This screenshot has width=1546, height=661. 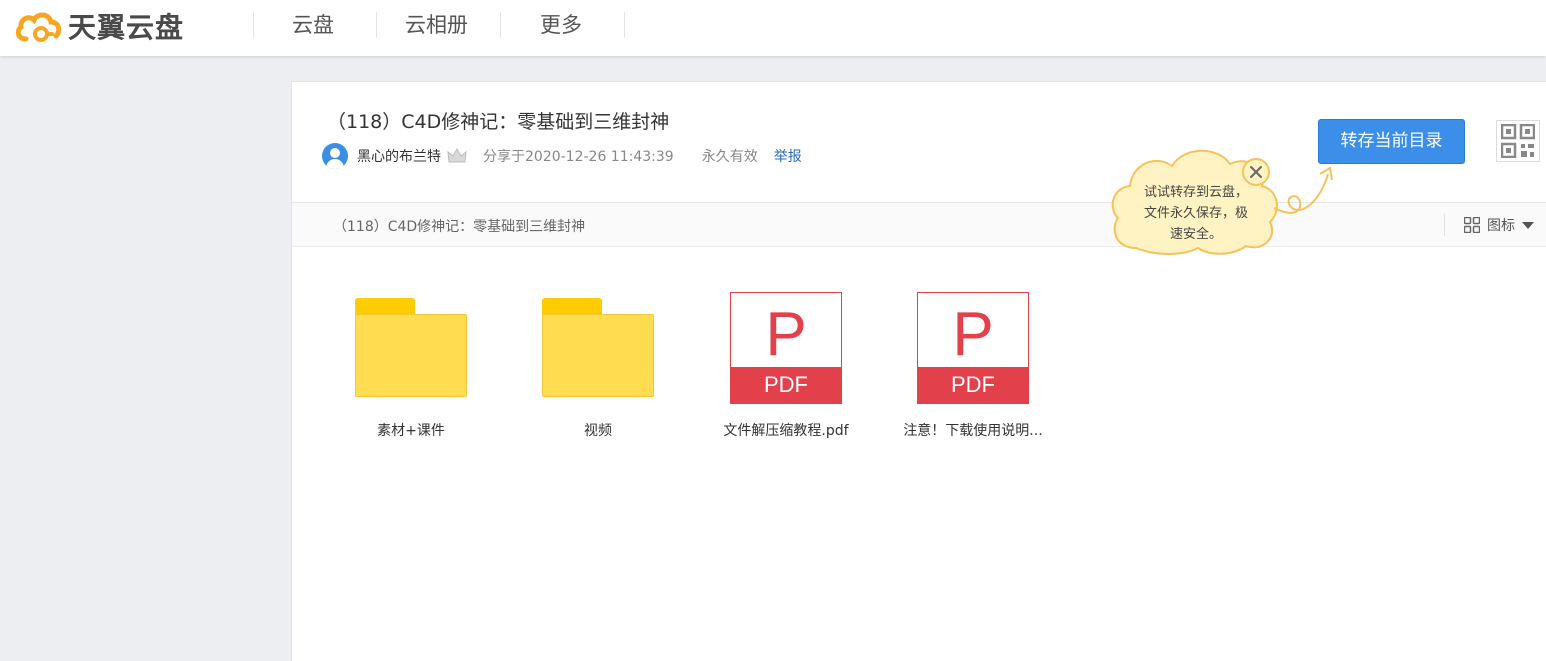 I want to click on share-meta: 黑心的布兰特 分享于2020-12-26 11:43:39 永久有效 举报, so click(x=562, y=156).